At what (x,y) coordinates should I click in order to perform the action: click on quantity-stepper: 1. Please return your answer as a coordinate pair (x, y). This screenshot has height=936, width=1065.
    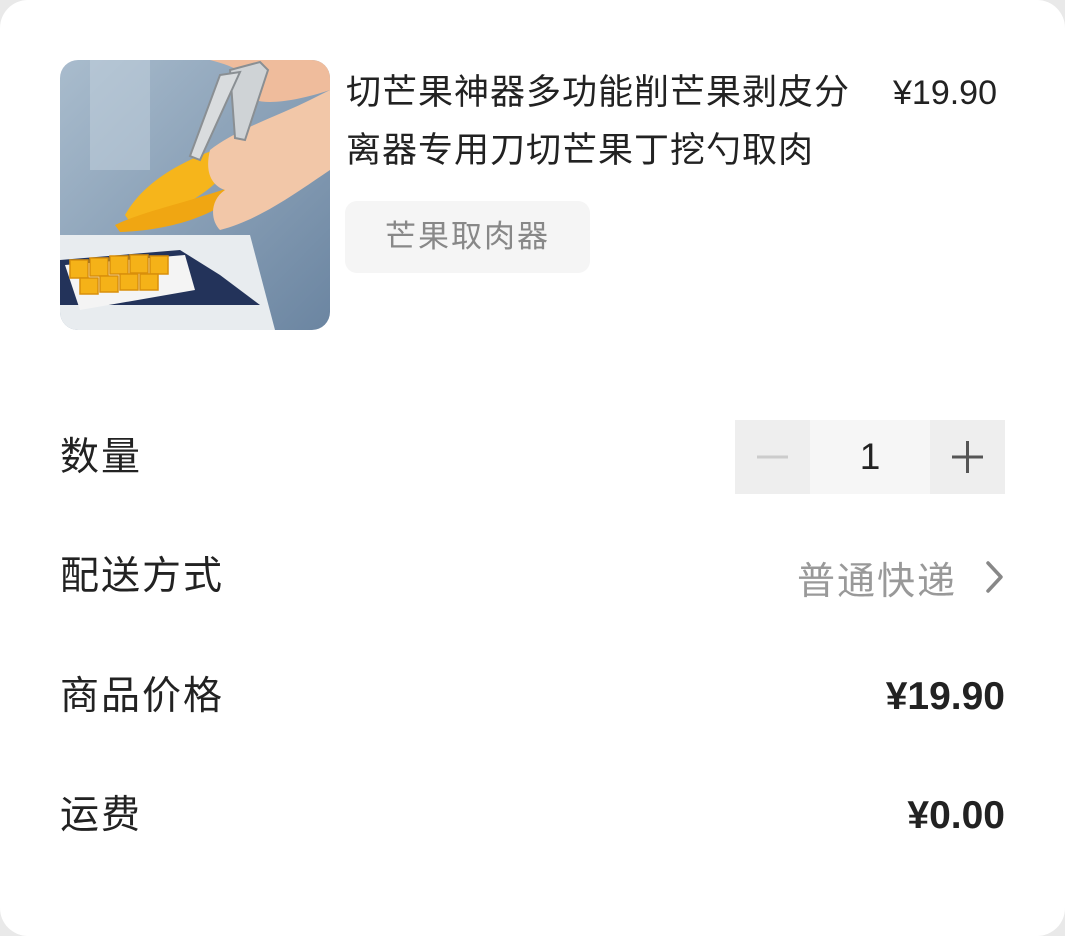
    Looking at the image, I should click on (870, 457).